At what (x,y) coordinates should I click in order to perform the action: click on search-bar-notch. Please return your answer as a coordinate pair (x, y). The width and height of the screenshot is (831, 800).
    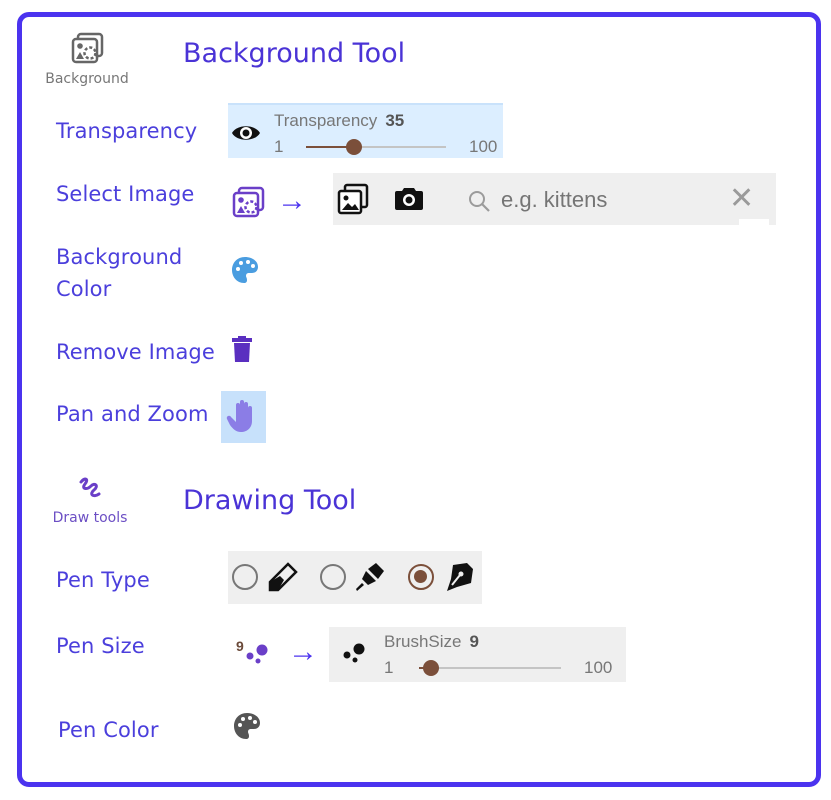
    Looking at the image, I should click on (754, 222).